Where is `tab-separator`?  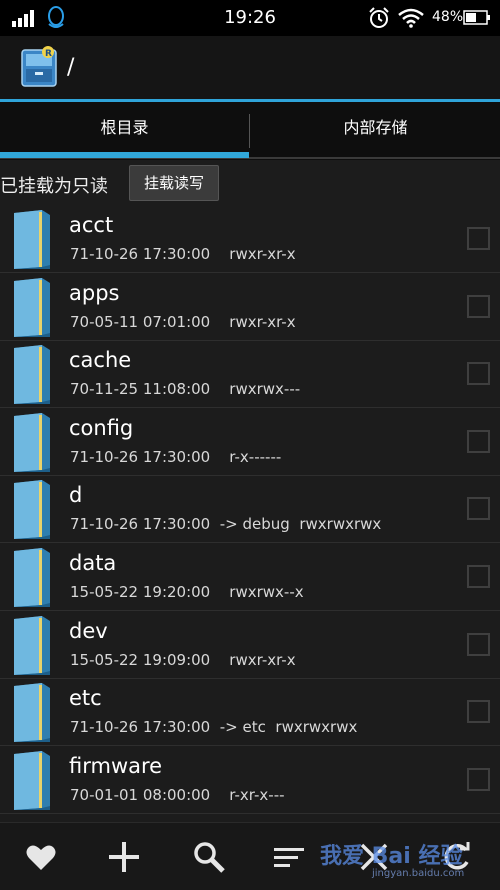
tab-separator is located at coordinates (249, 131).